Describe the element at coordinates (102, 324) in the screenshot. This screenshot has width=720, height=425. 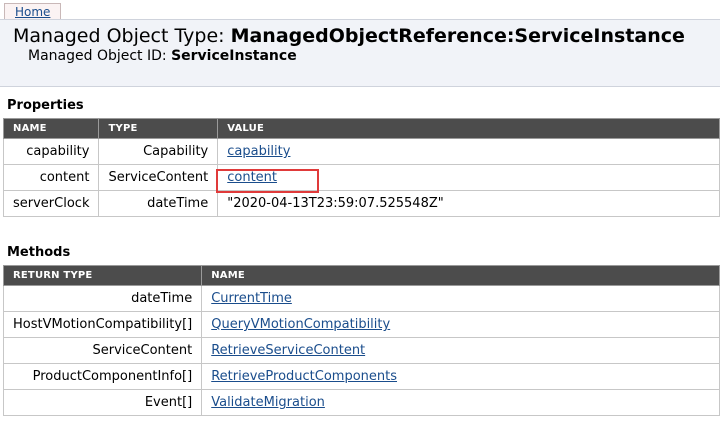
I see `method-return-type: HostVMotionCompatibility[]` at that location.